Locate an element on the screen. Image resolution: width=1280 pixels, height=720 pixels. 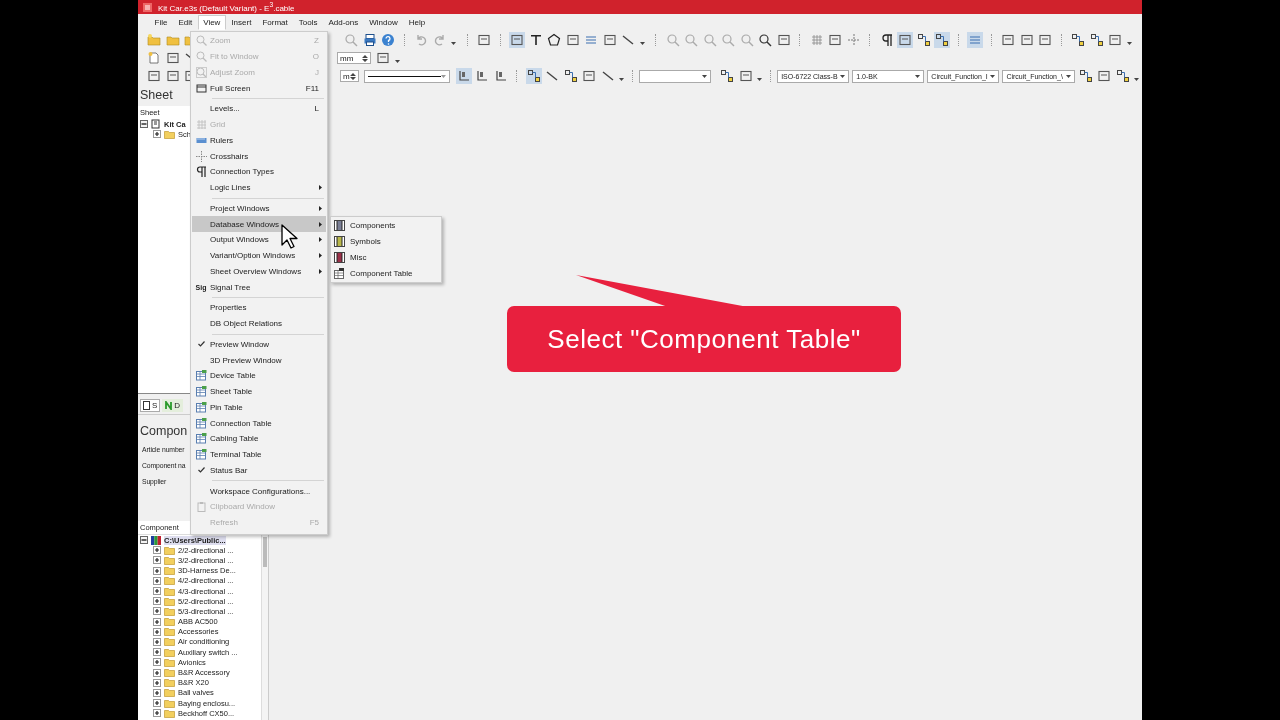
menu-item: Output Windows is located at coordinates (259, 240).